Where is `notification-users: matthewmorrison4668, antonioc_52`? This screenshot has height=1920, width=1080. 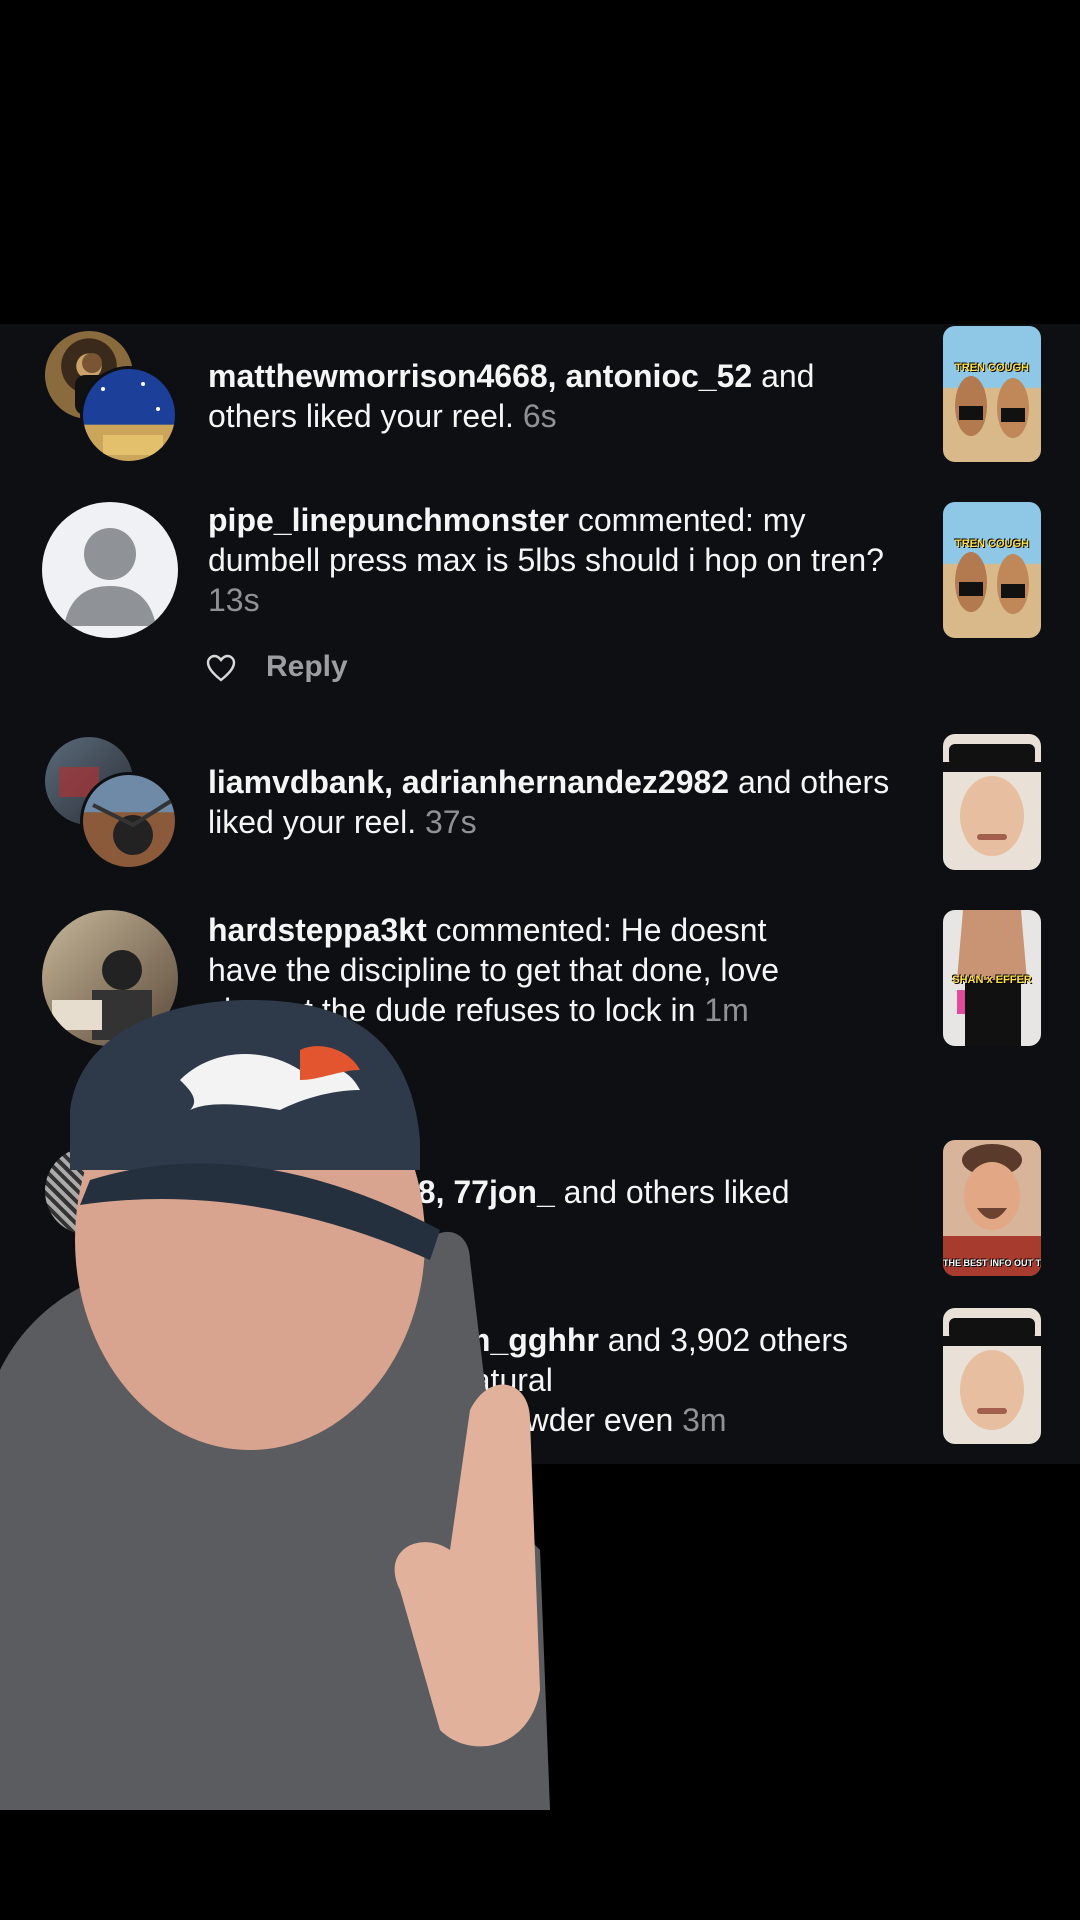 notification-users: matthewmorrison4668, antonioc_52 is located at coordinates (480, 376).